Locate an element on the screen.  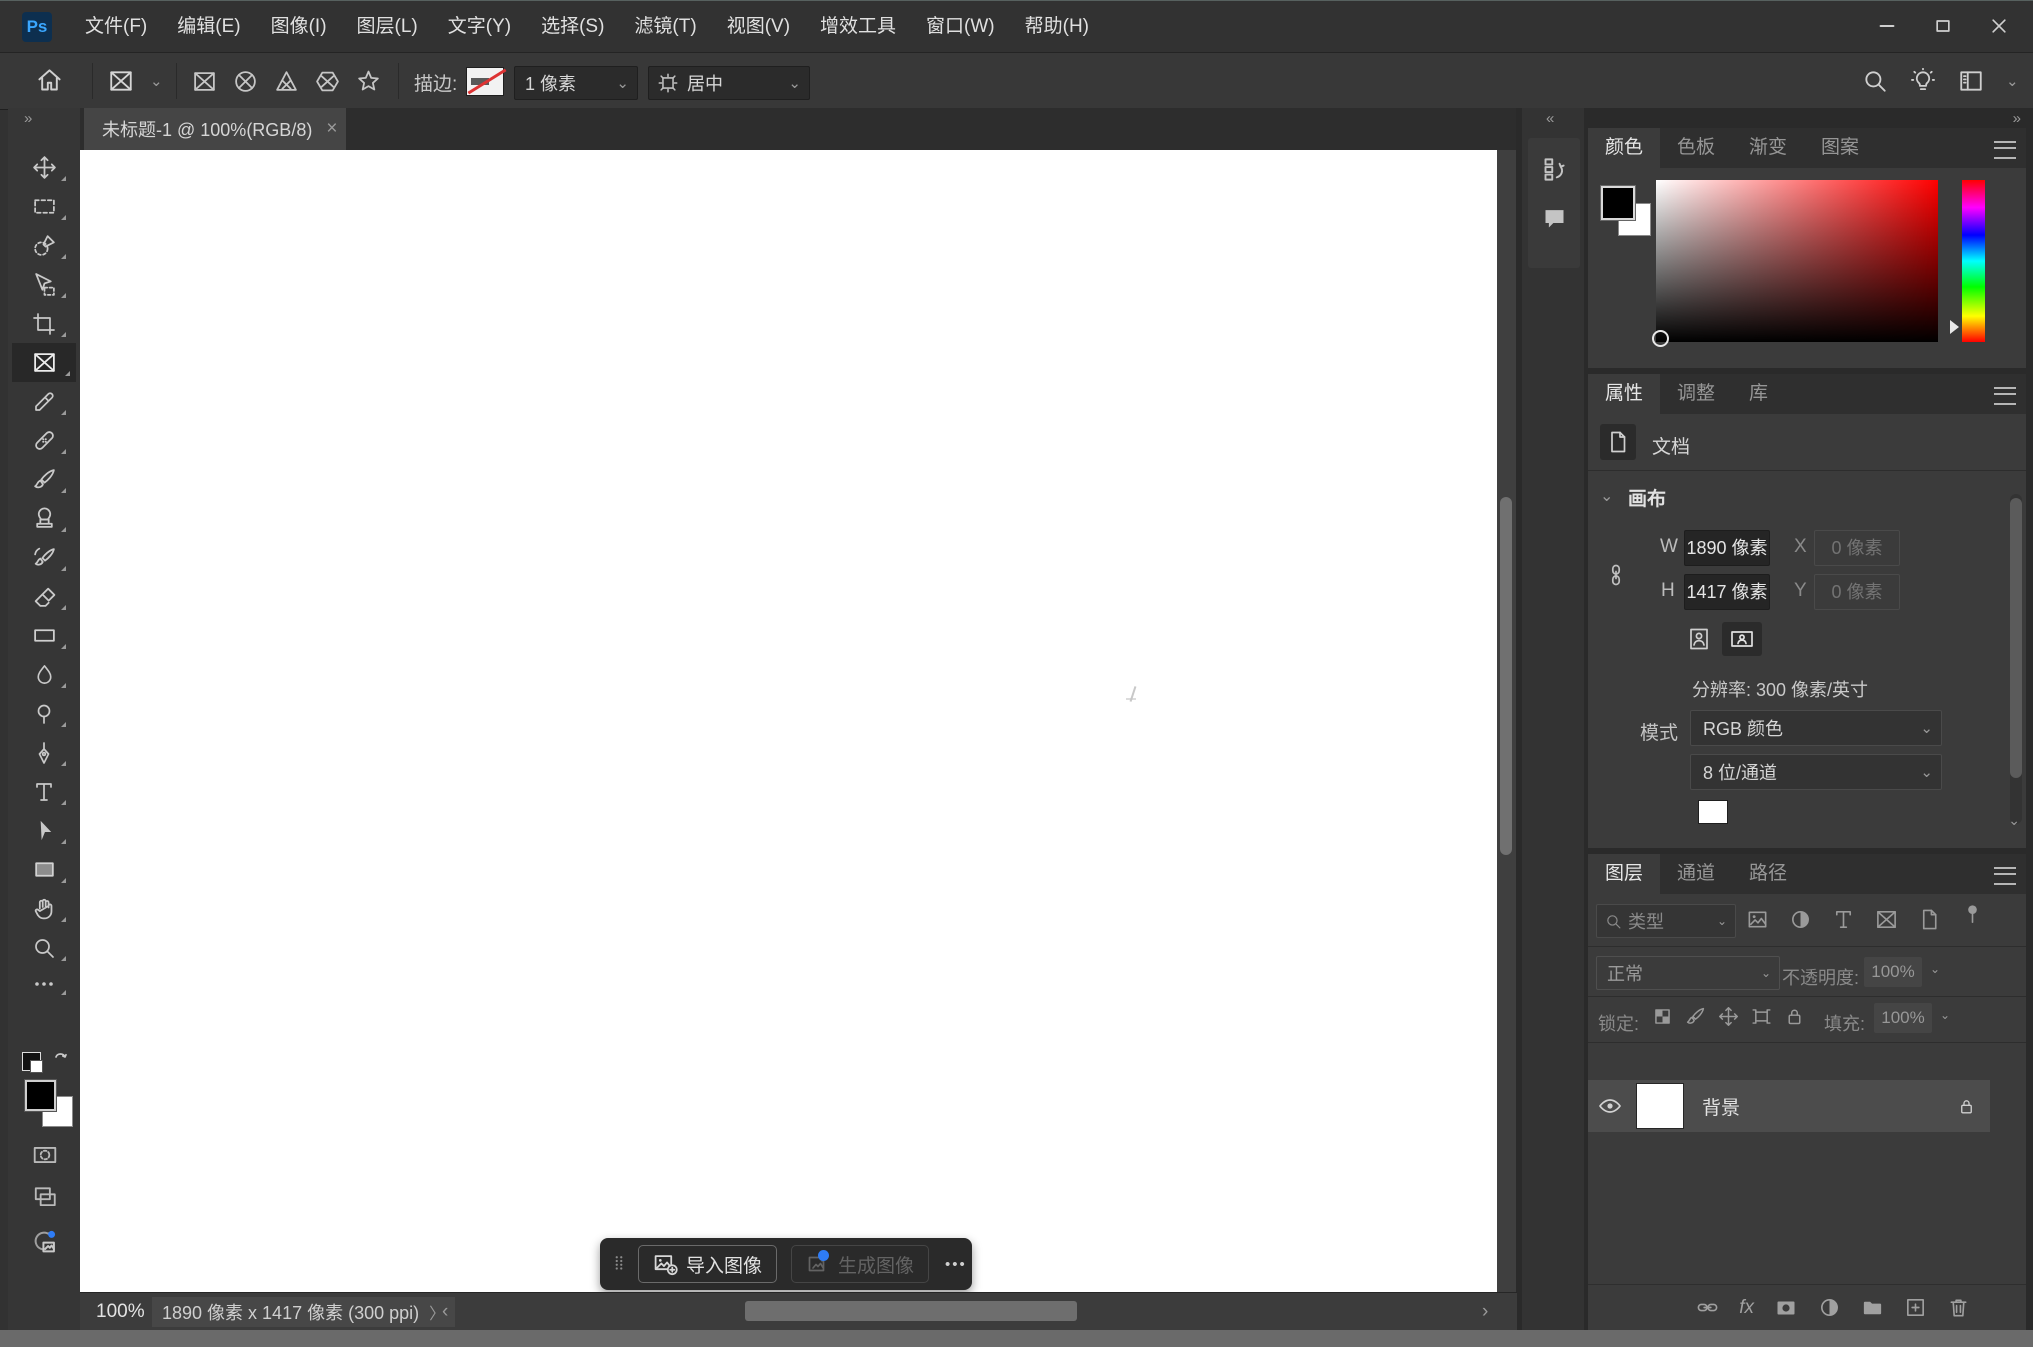
menu-select: 选择(S) is located at coordinates (572, 27).